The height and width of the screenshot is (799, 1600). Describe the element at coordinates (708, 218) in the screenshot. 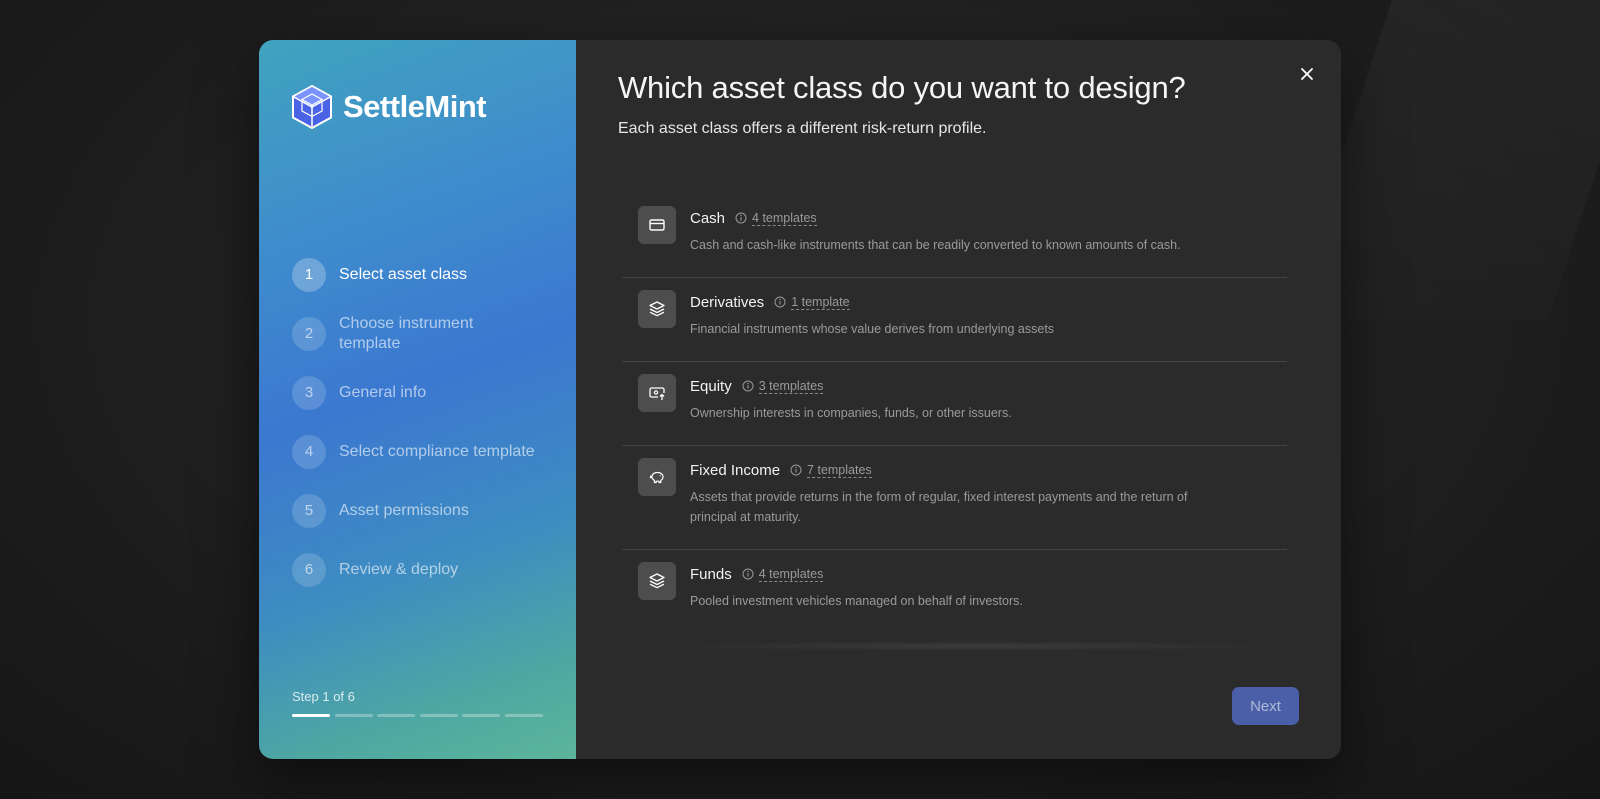

I see `asset-class-name: Cash` at that location.